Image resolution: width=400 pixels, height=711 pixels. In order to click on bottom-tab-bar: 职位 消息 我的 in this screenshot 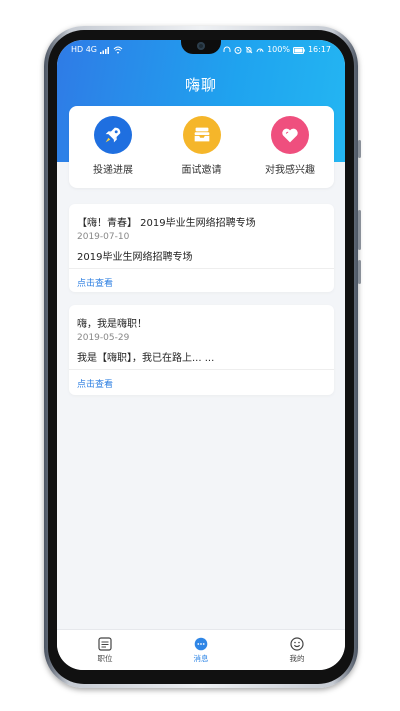, I will do `click(201, 649)`.